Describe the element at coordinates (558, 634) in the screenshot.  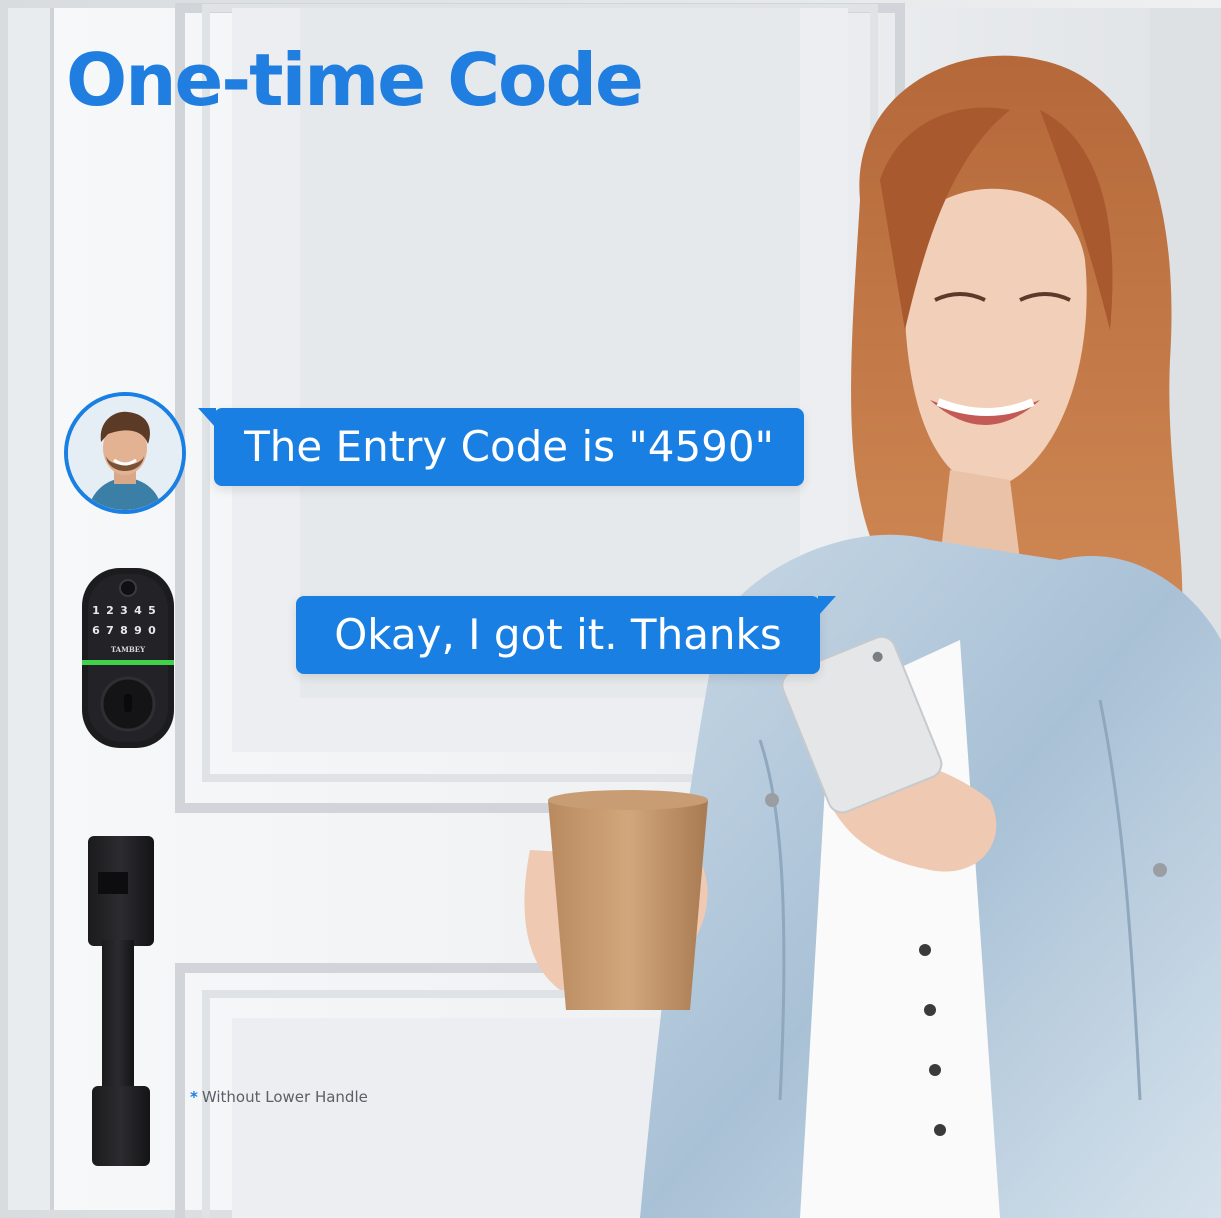
I see `chat-message-reply: Okay, I got it. Thanks` at that location.